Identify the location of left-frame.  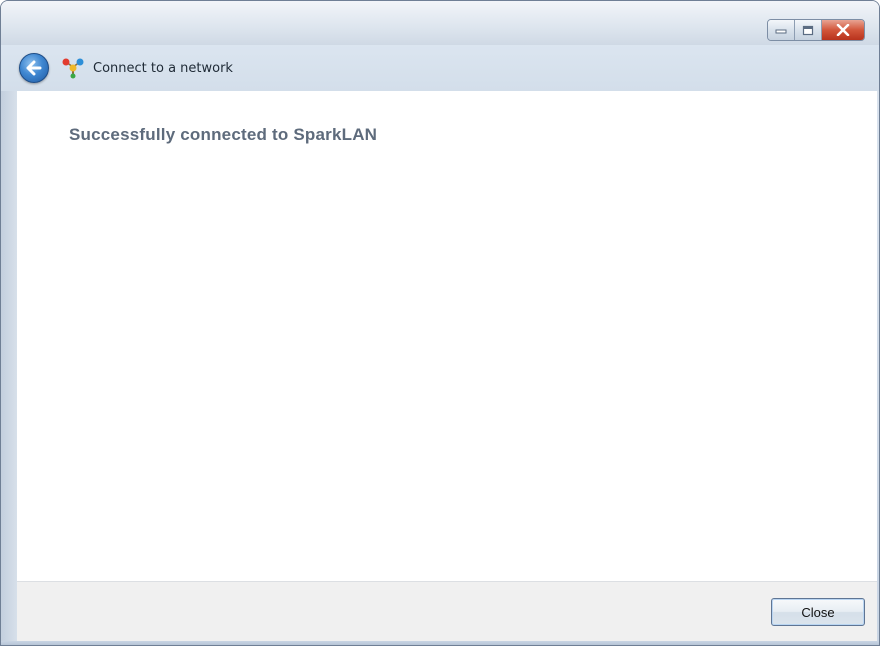
(9, 366).